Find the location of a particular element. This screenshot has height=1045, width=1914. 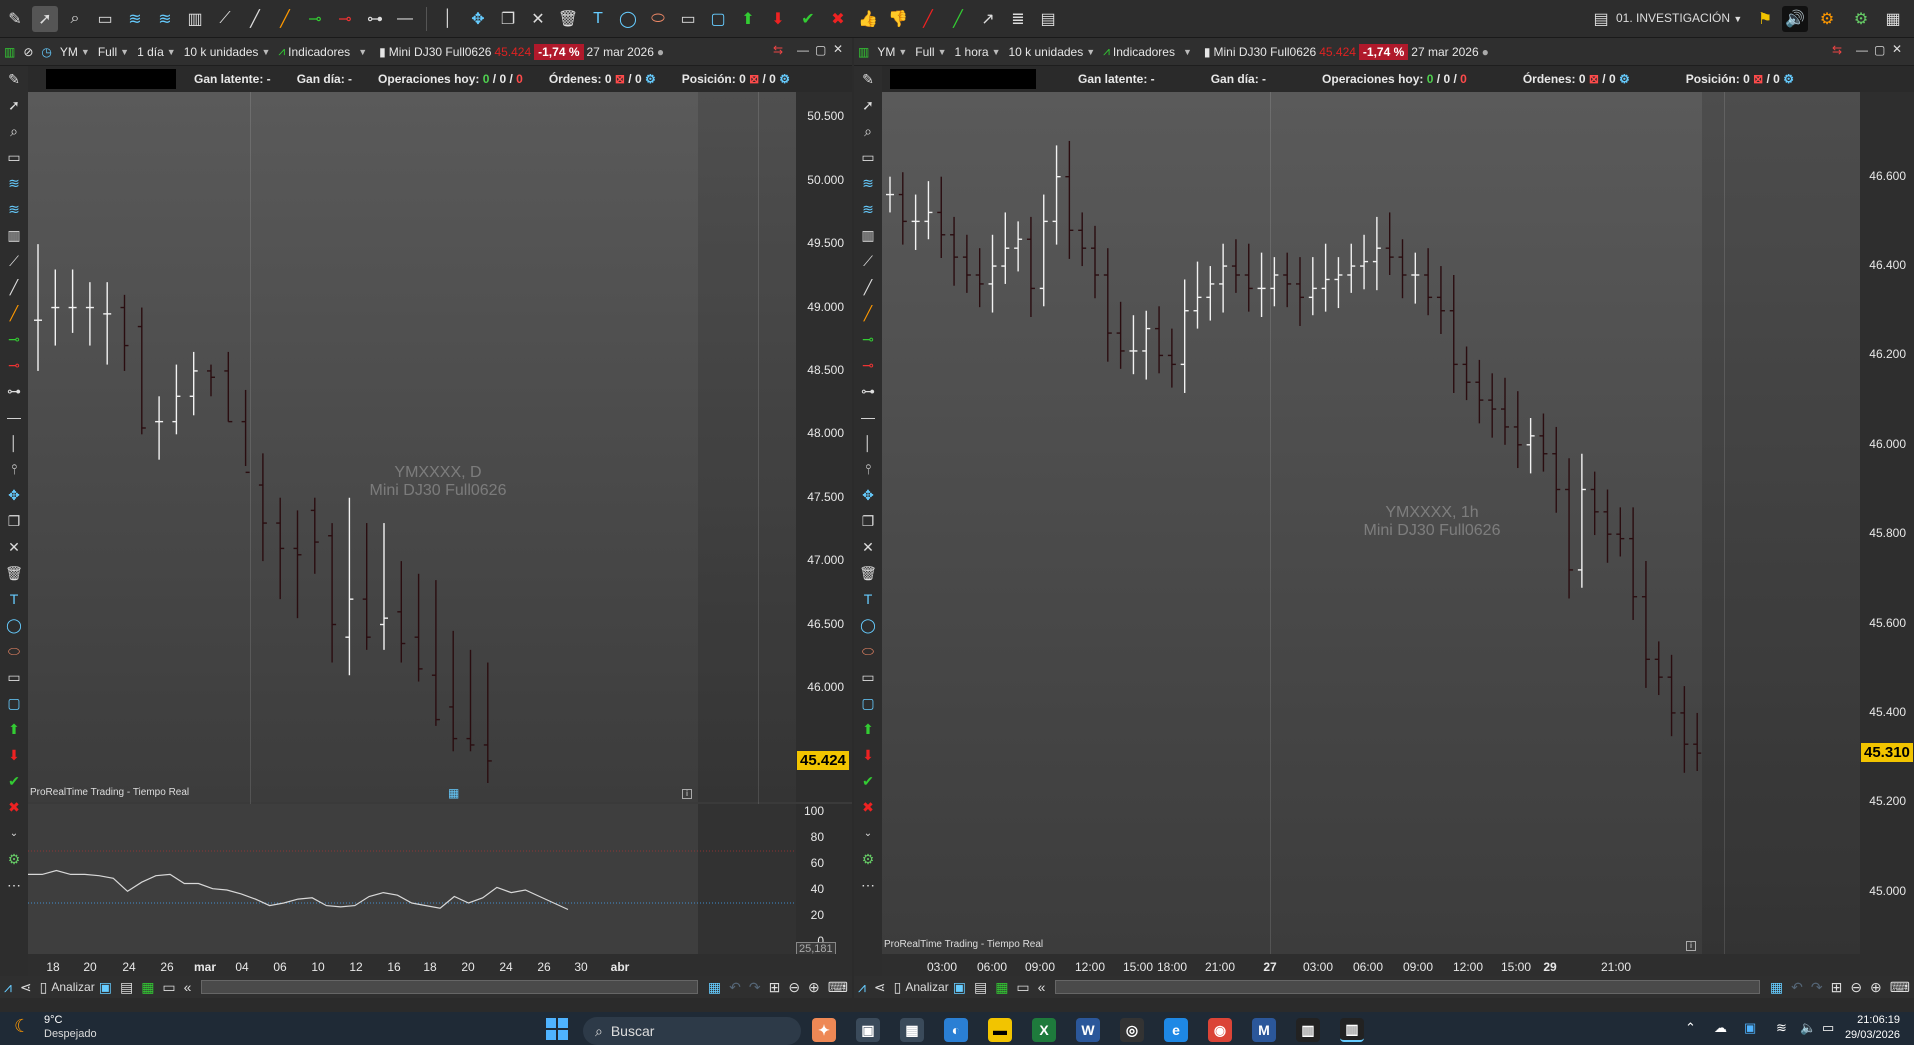

maximize-icon: ▢ is located at coordinates (820, 50).